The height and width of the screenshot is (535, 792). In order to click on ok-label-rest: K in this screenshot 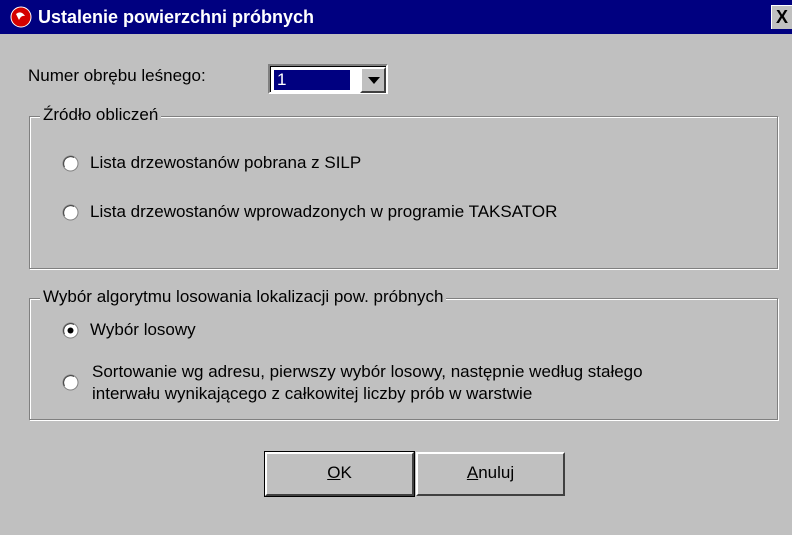, I will do `click(346, 472)`.